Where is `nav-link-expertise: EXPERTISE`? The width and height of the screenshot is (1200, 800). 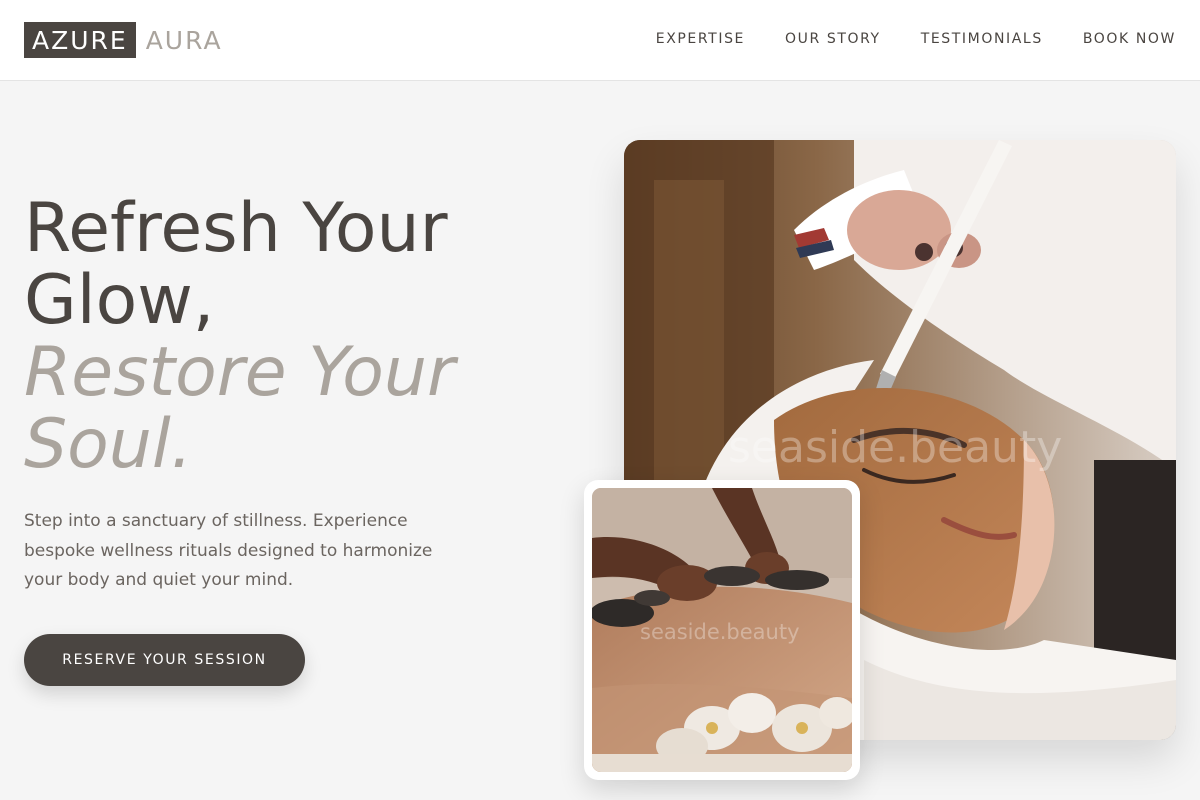
nav-link-expertise: EXPERTISE is located at coordinates (700, 39).